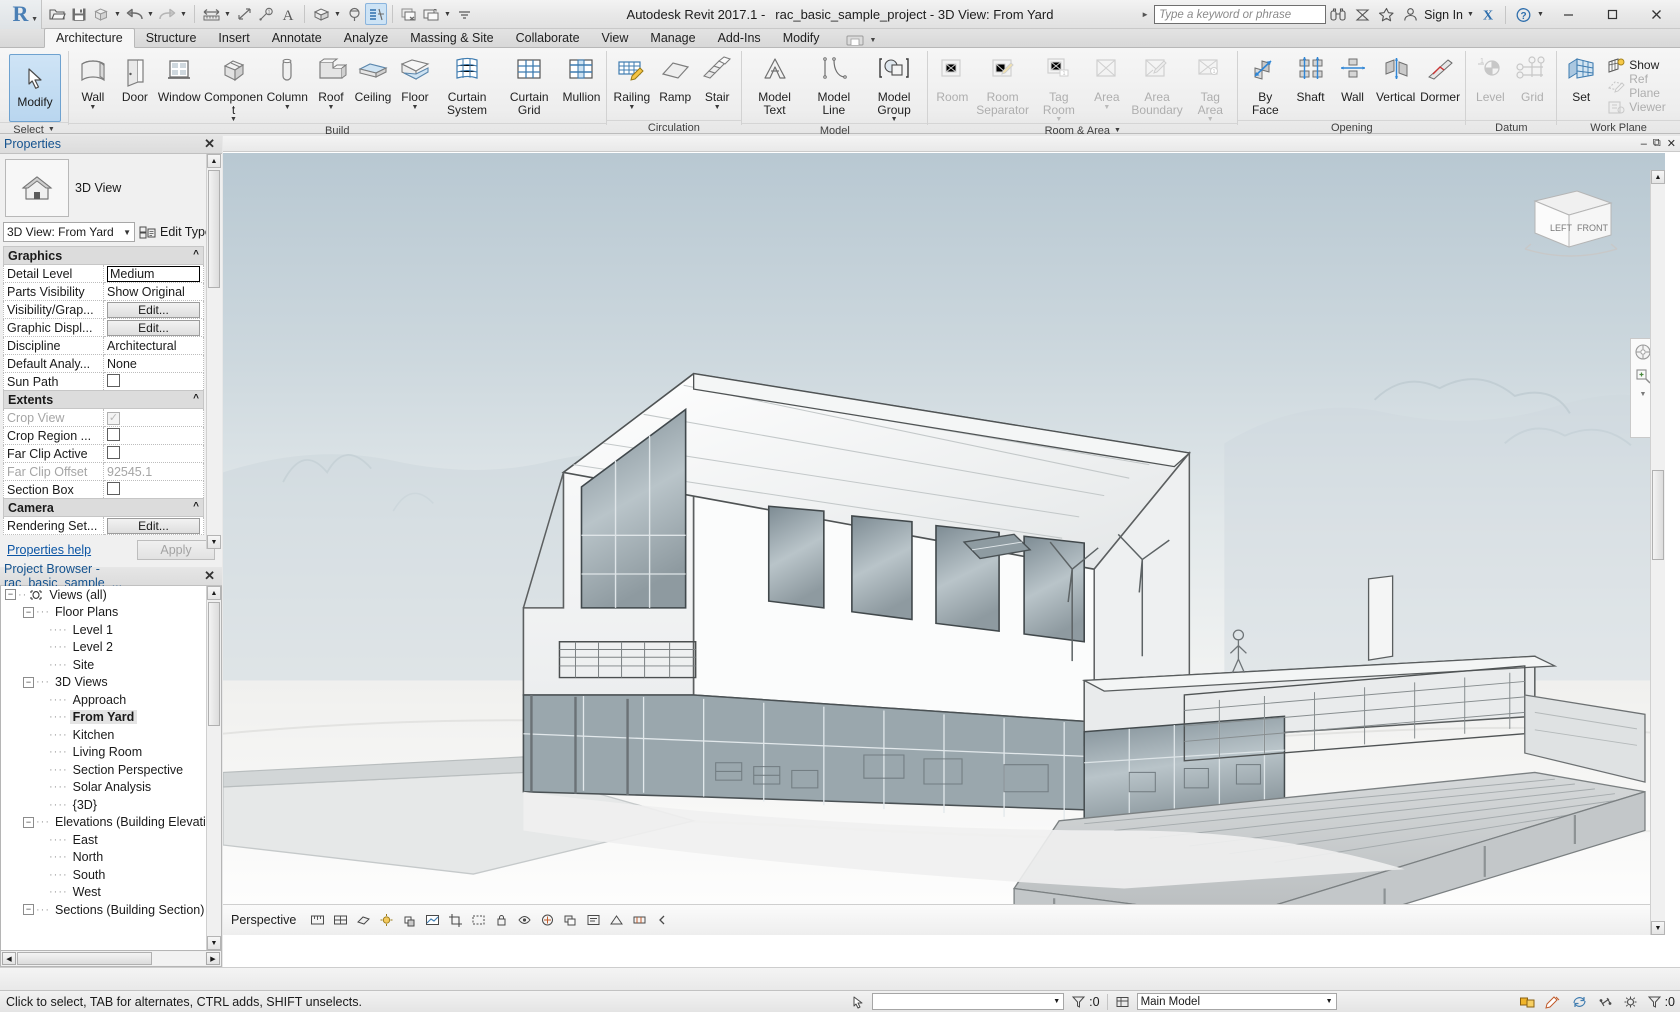 The height and width of the screenshot is (1012, 1680). What do you see at coordinates (632, 81) in the screenshot?
I see `railing-button: Railing ▼` at bounding box center [632, 81].